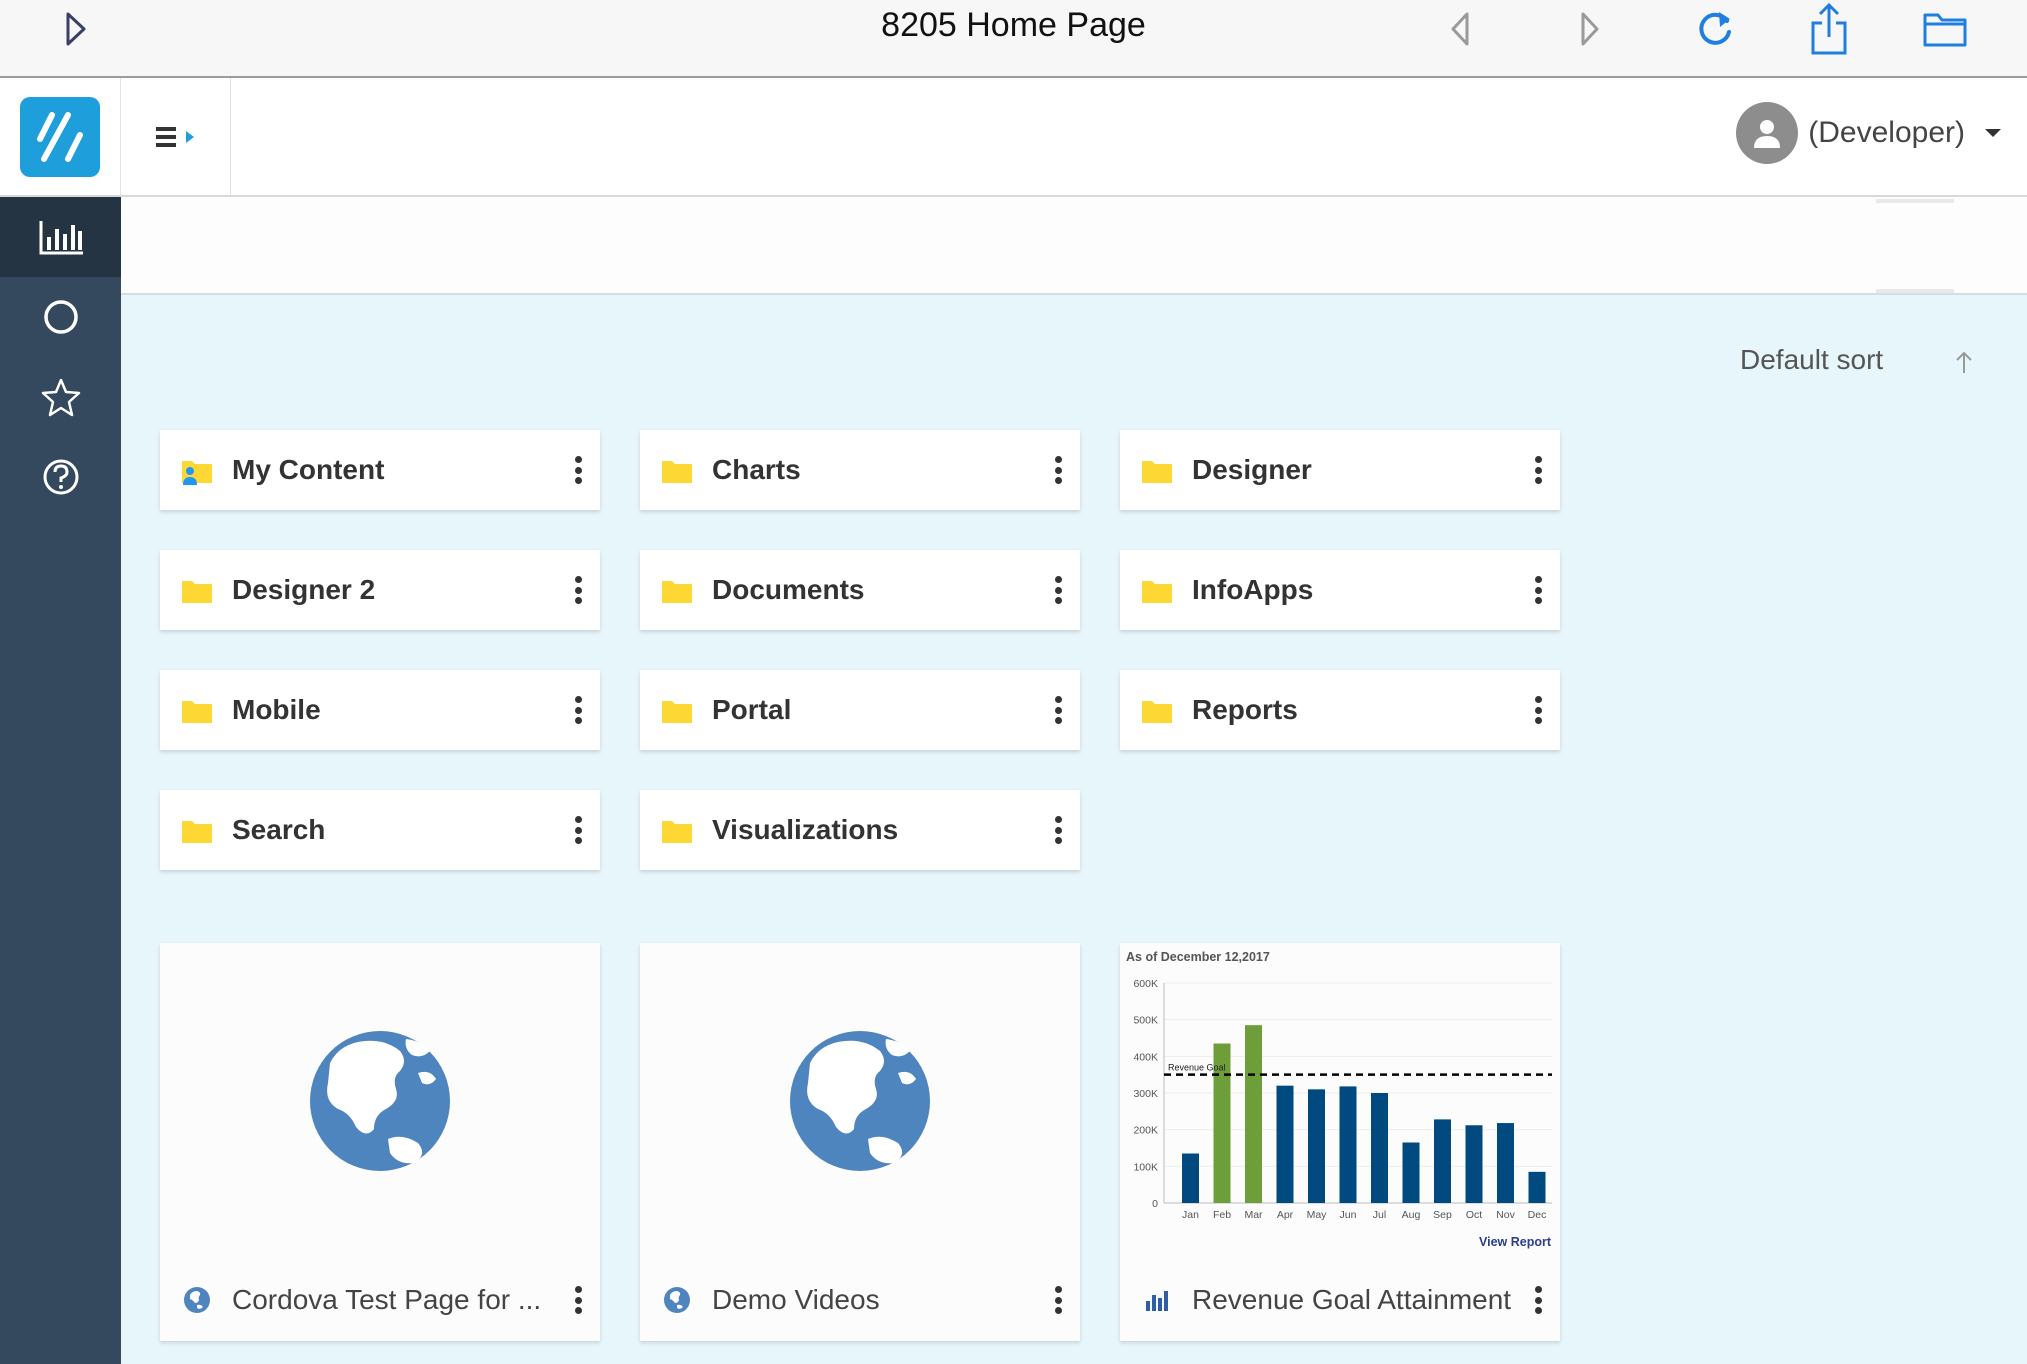  What do you see at coordinates (380, 830) in the screenshot?
I see `folder-tile: Search` at bounding box center [380, 830].